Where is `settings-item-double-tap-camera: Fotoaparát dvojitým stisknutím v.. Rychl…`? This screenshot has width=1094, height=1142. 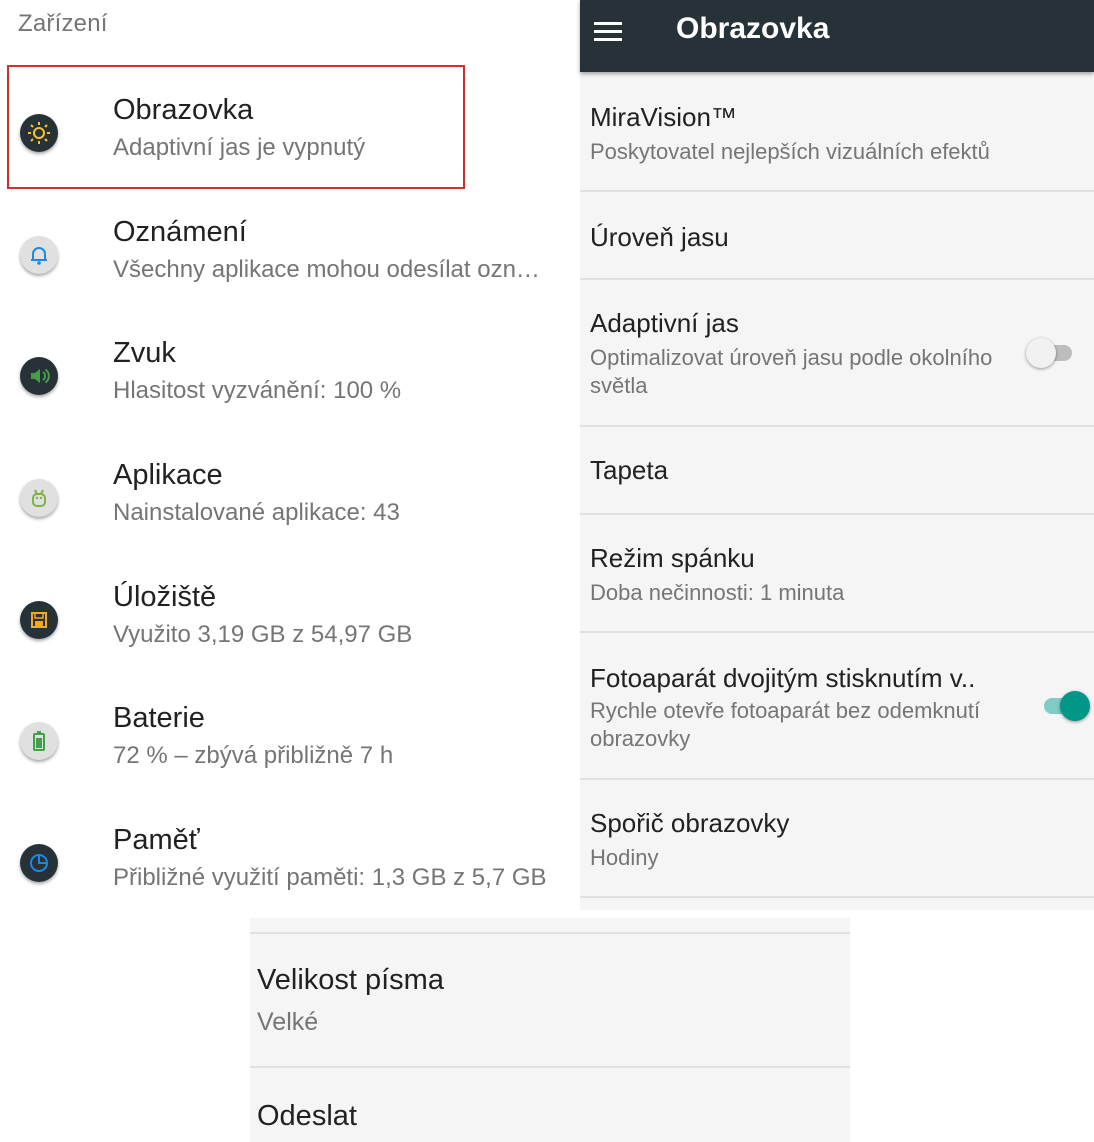
settings-item-double-tap-camera: Fotoaparát dvojitým stisknutím v.. Rychl… is located at coordinates (837, 706).